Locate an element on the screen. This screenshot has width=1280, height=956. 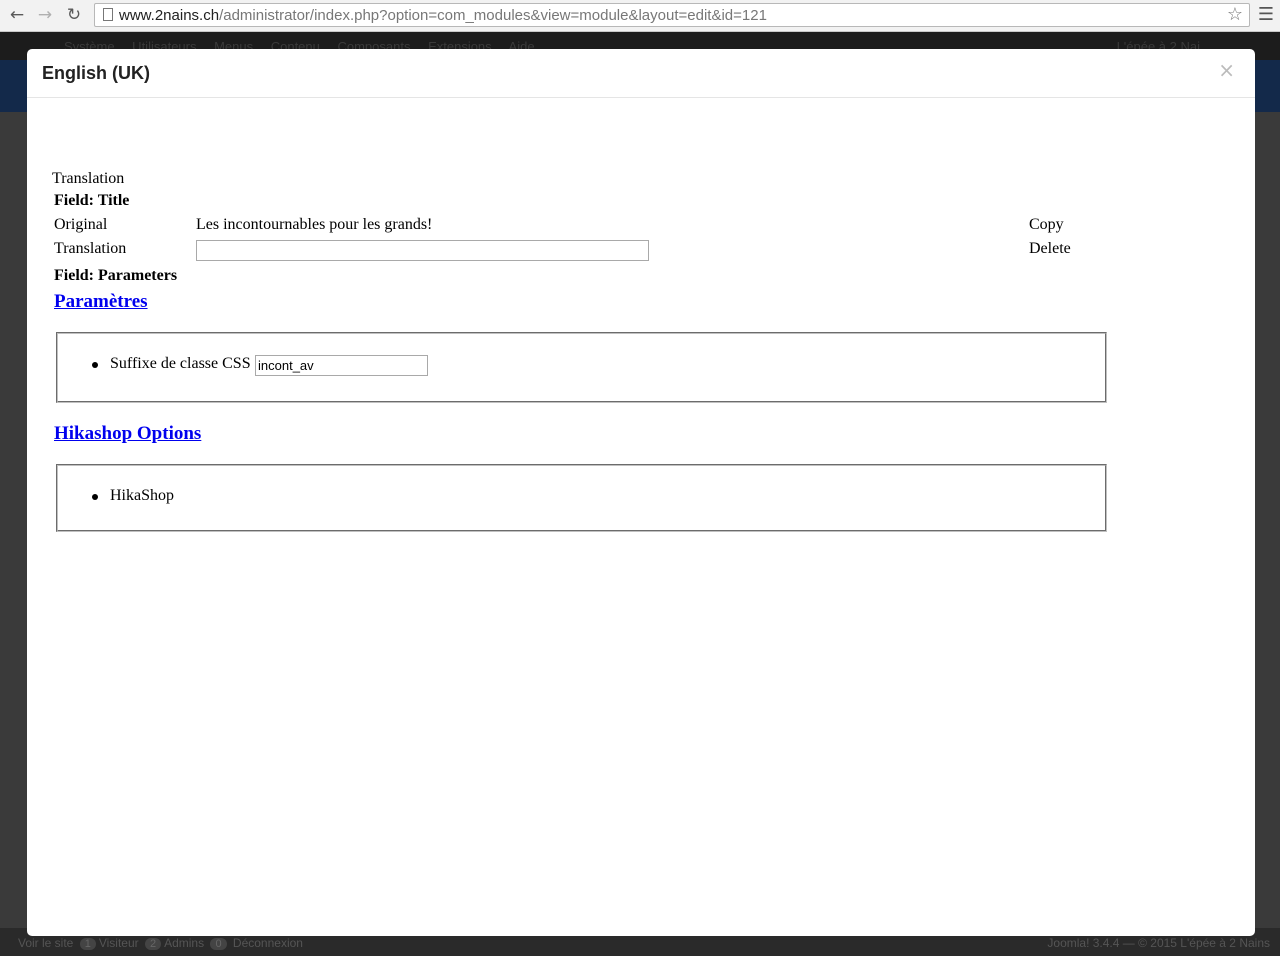
visitors-count: 1 is located at coordinates (87, 944).